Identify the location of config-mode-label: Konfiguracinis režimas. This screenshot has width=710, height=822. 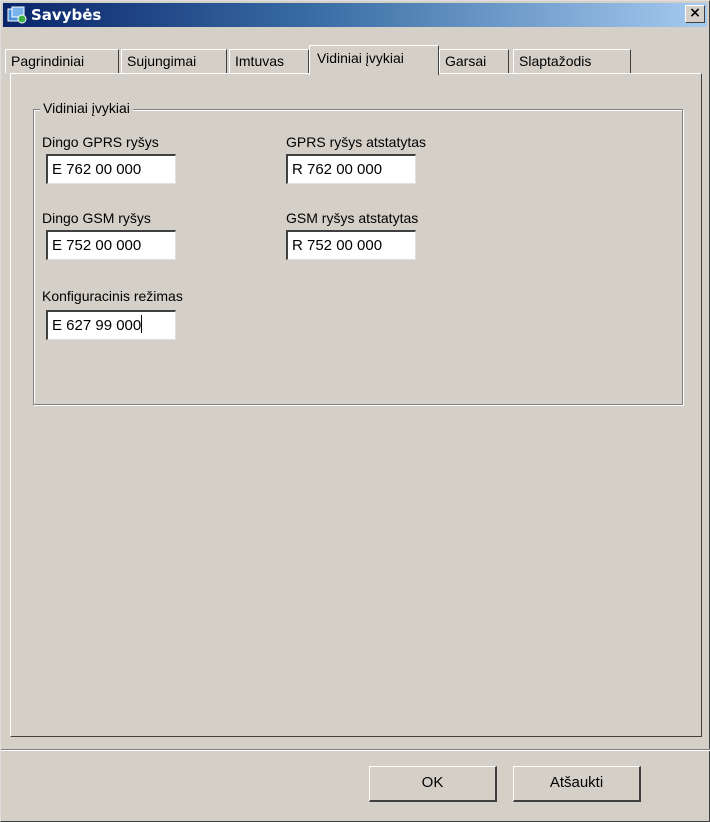
(112, 296).